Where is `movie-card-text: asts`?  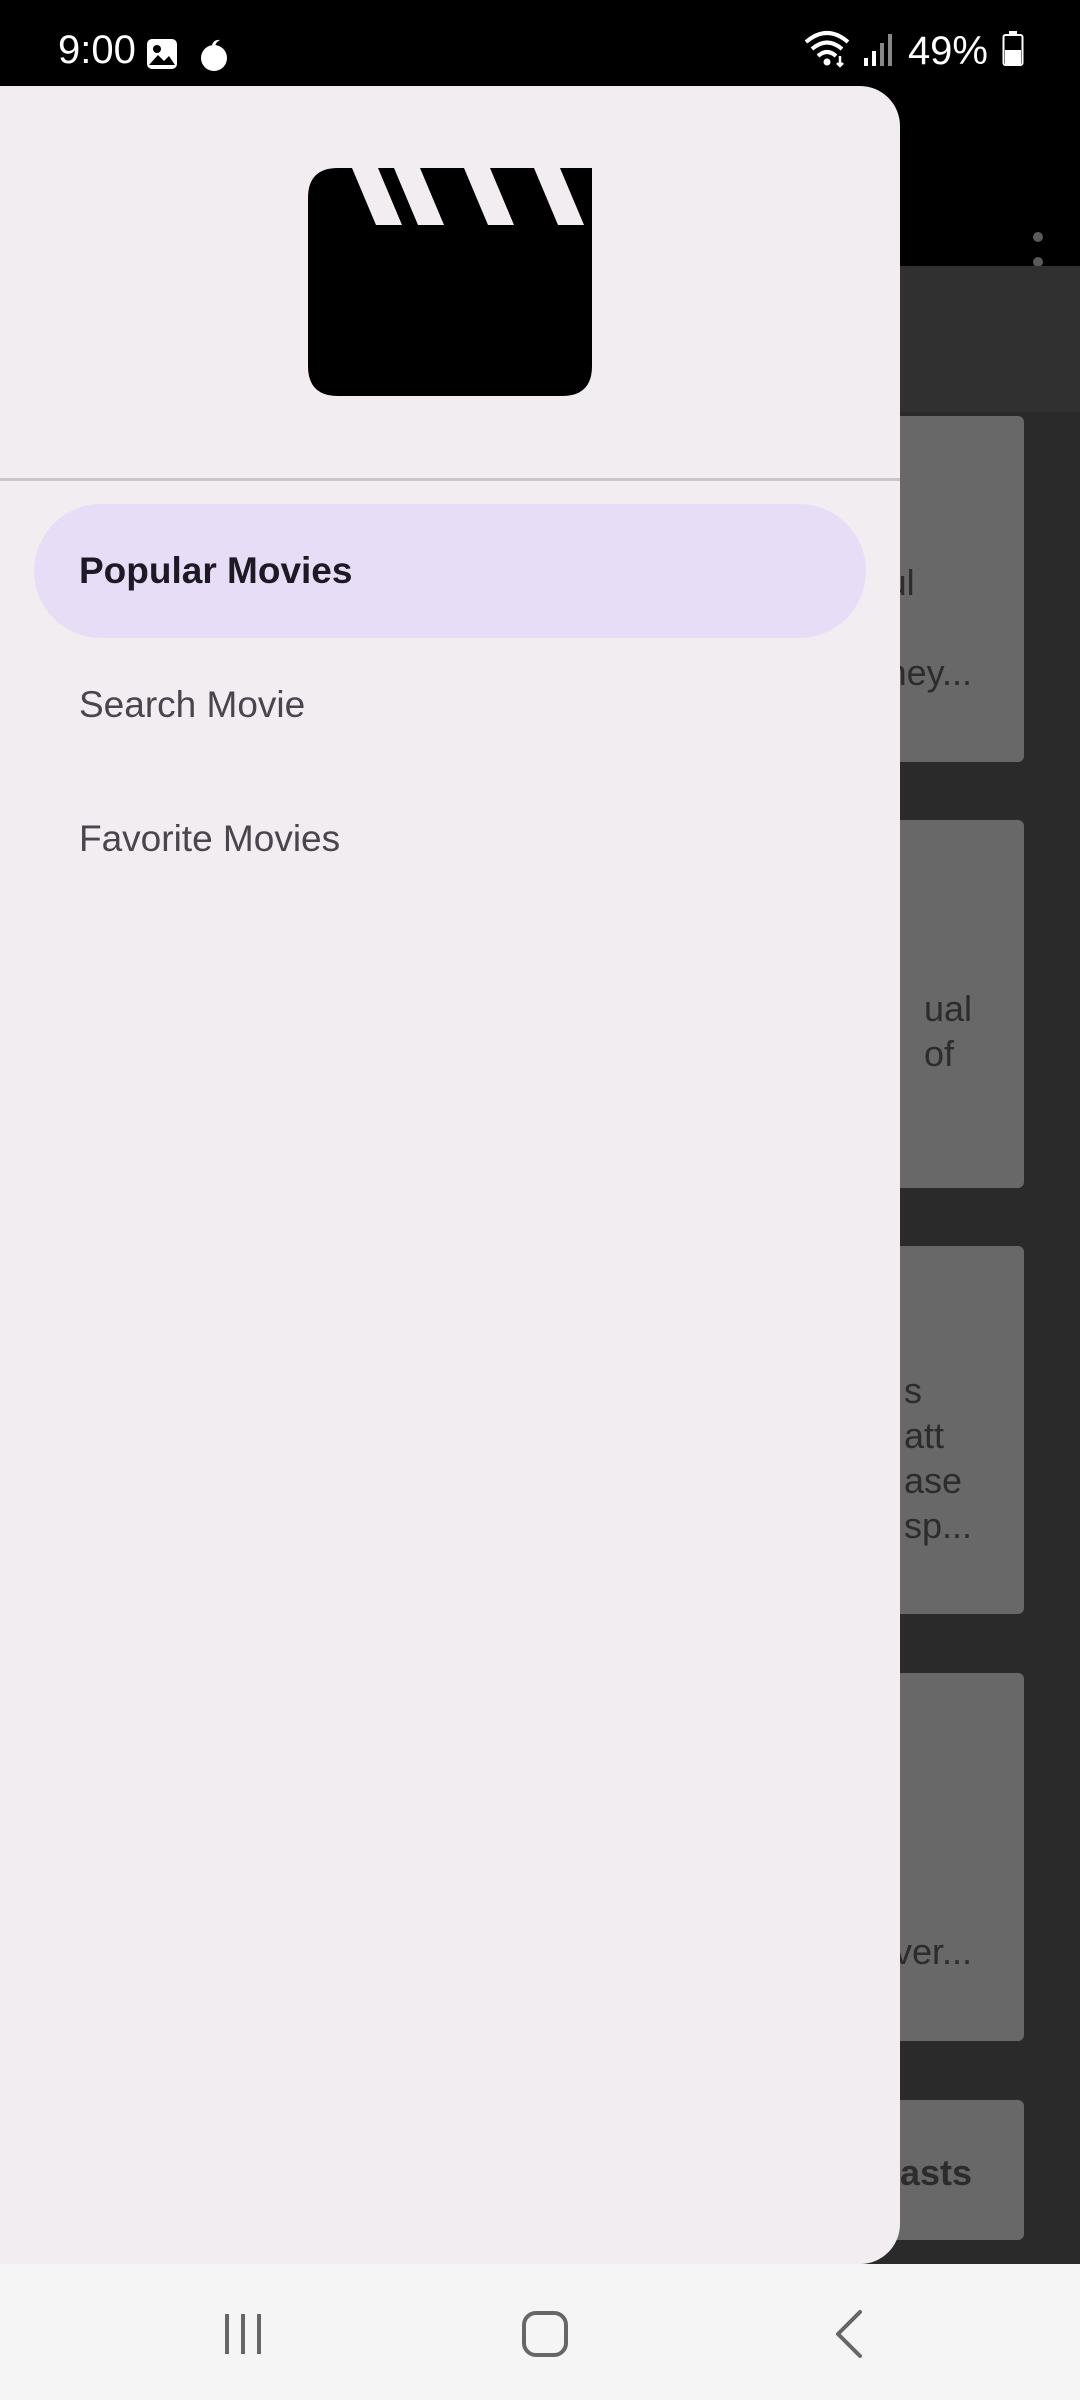 movie-card-text: asts is located at coordinates (935, 2172).